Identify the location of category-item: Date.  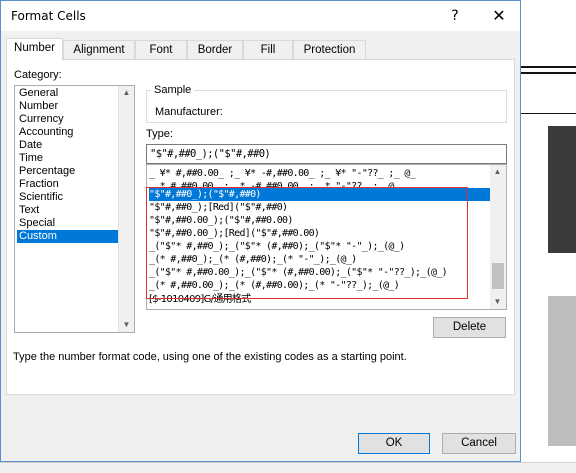
(67, 145).